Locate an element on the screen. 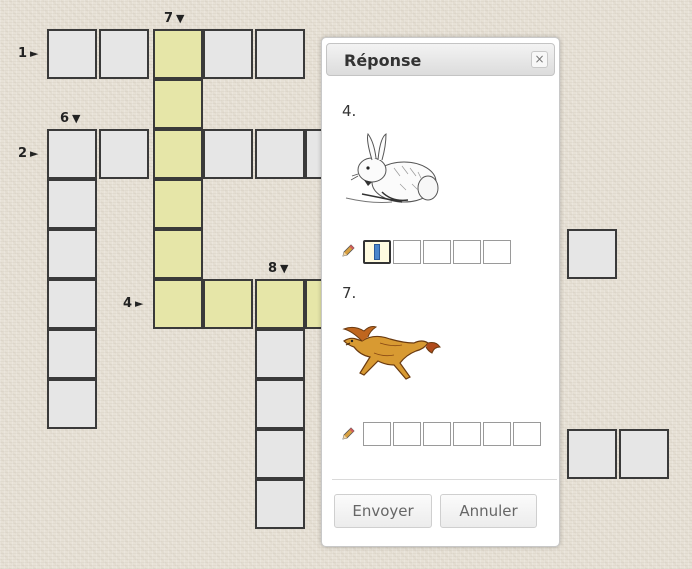 This screenshot has width=692, height=569. dialog-title: Réponse is located at coordinates (383, 60).